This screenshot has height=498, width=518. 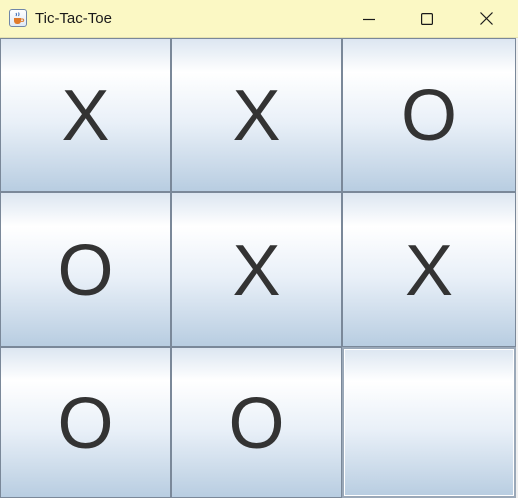 I want to click on board-cell-r1c1: X, so click(x=85, y=115).